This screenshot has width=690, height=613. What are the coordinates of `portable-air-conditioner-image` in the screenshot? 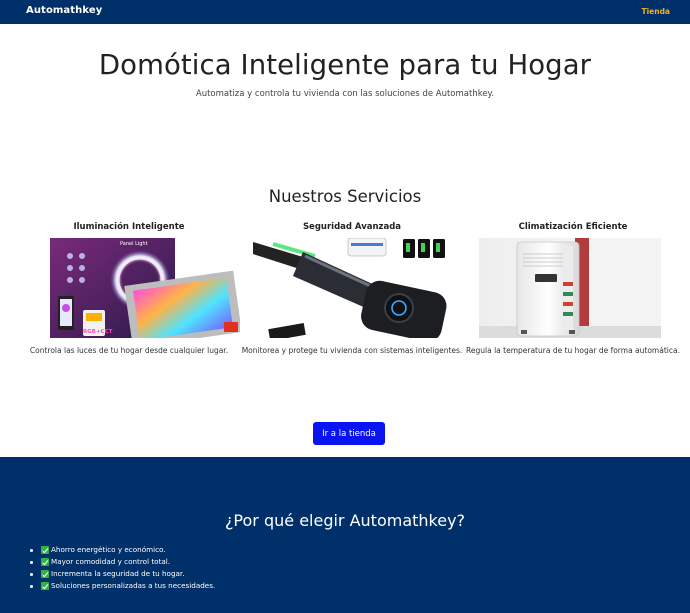 It's located at (570, 288).